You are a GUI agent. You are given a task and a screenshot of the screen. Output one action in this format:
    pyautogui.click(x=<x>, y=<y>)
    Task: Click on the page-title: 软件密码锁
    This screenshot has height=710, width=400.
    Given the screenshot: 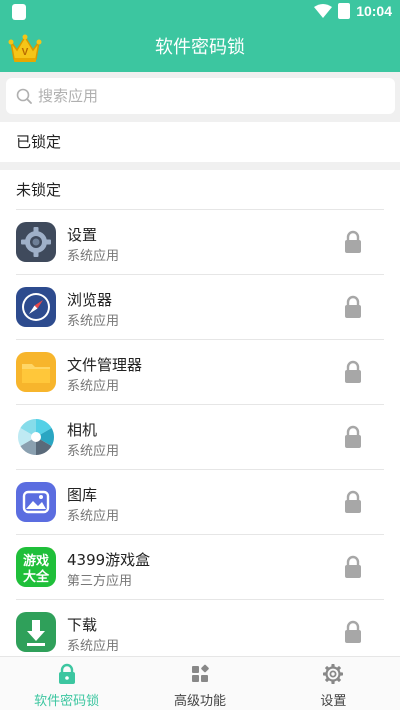 What is the action you would take?
    pyautogui.click(x=200, y=47)
    